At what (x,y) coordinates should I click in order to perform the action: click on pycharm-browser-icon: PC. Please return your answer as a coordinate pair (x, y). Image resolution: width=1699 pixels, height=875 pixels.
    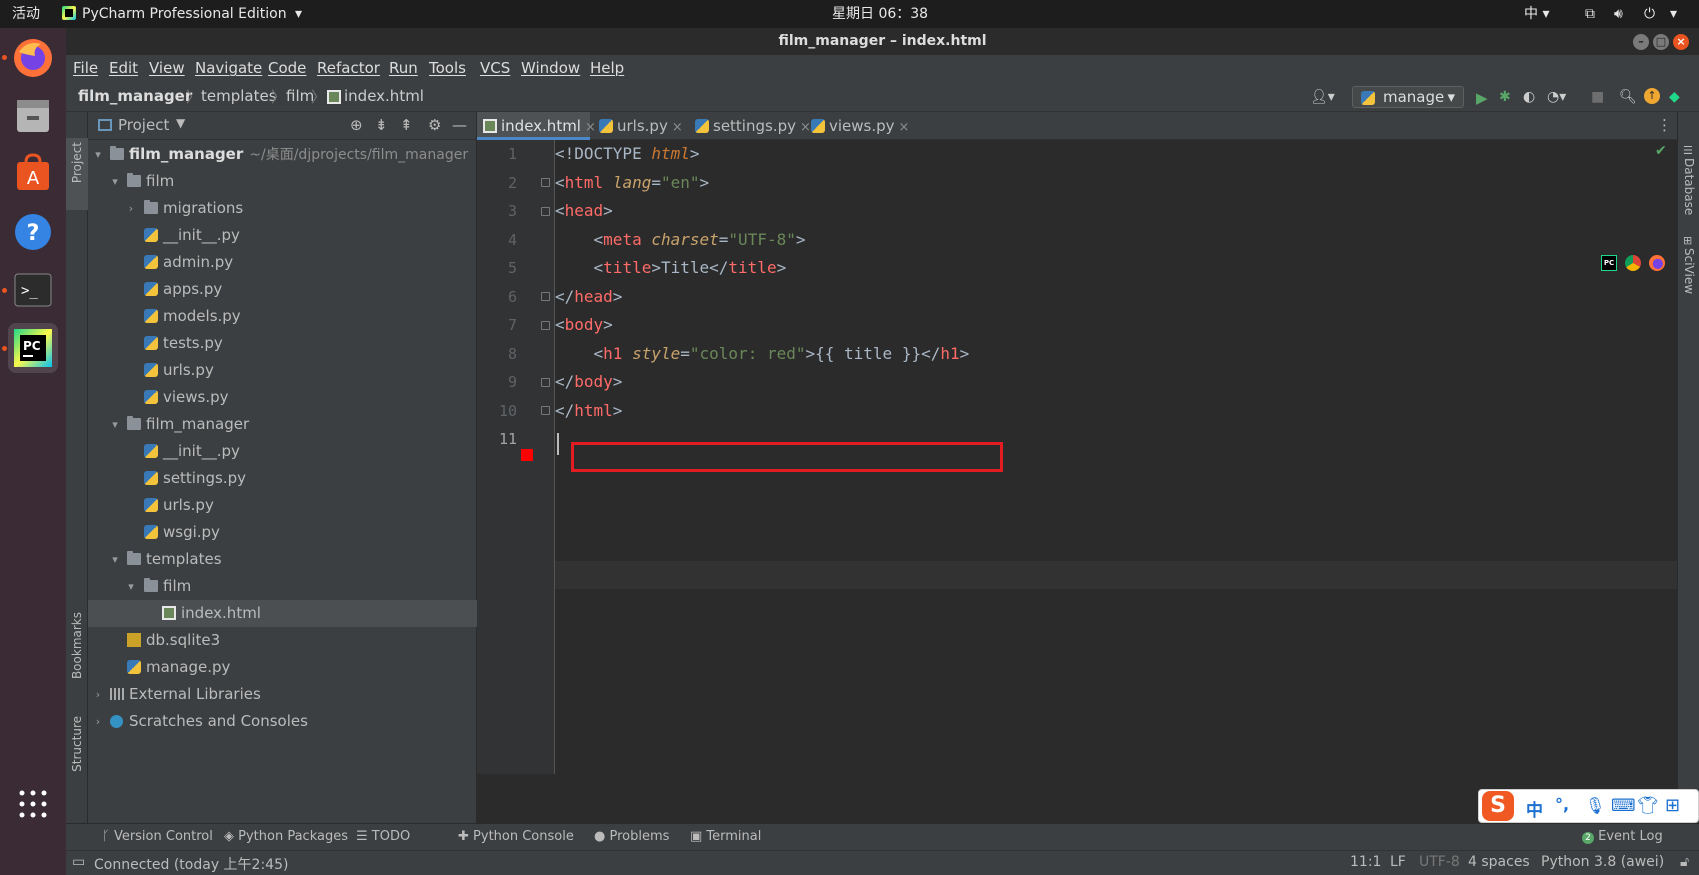
    Looking at the image, I should click on (1609, 263).